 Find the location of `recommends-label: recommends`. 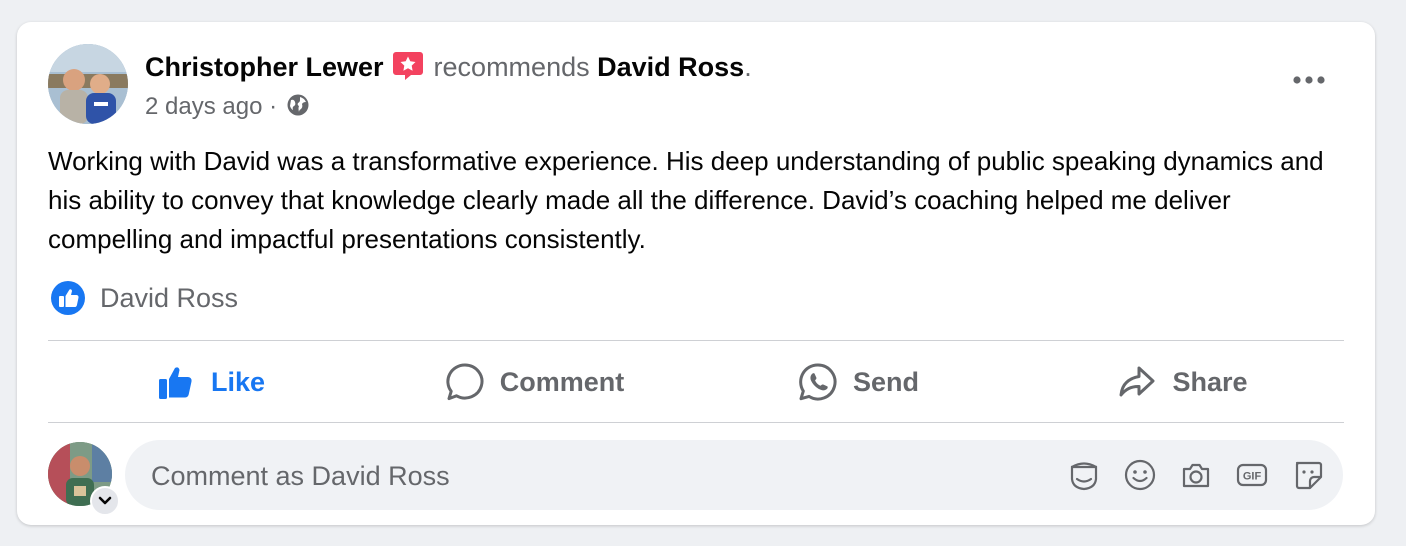

recommends-label: recommends is located at coordinates (511, 67).